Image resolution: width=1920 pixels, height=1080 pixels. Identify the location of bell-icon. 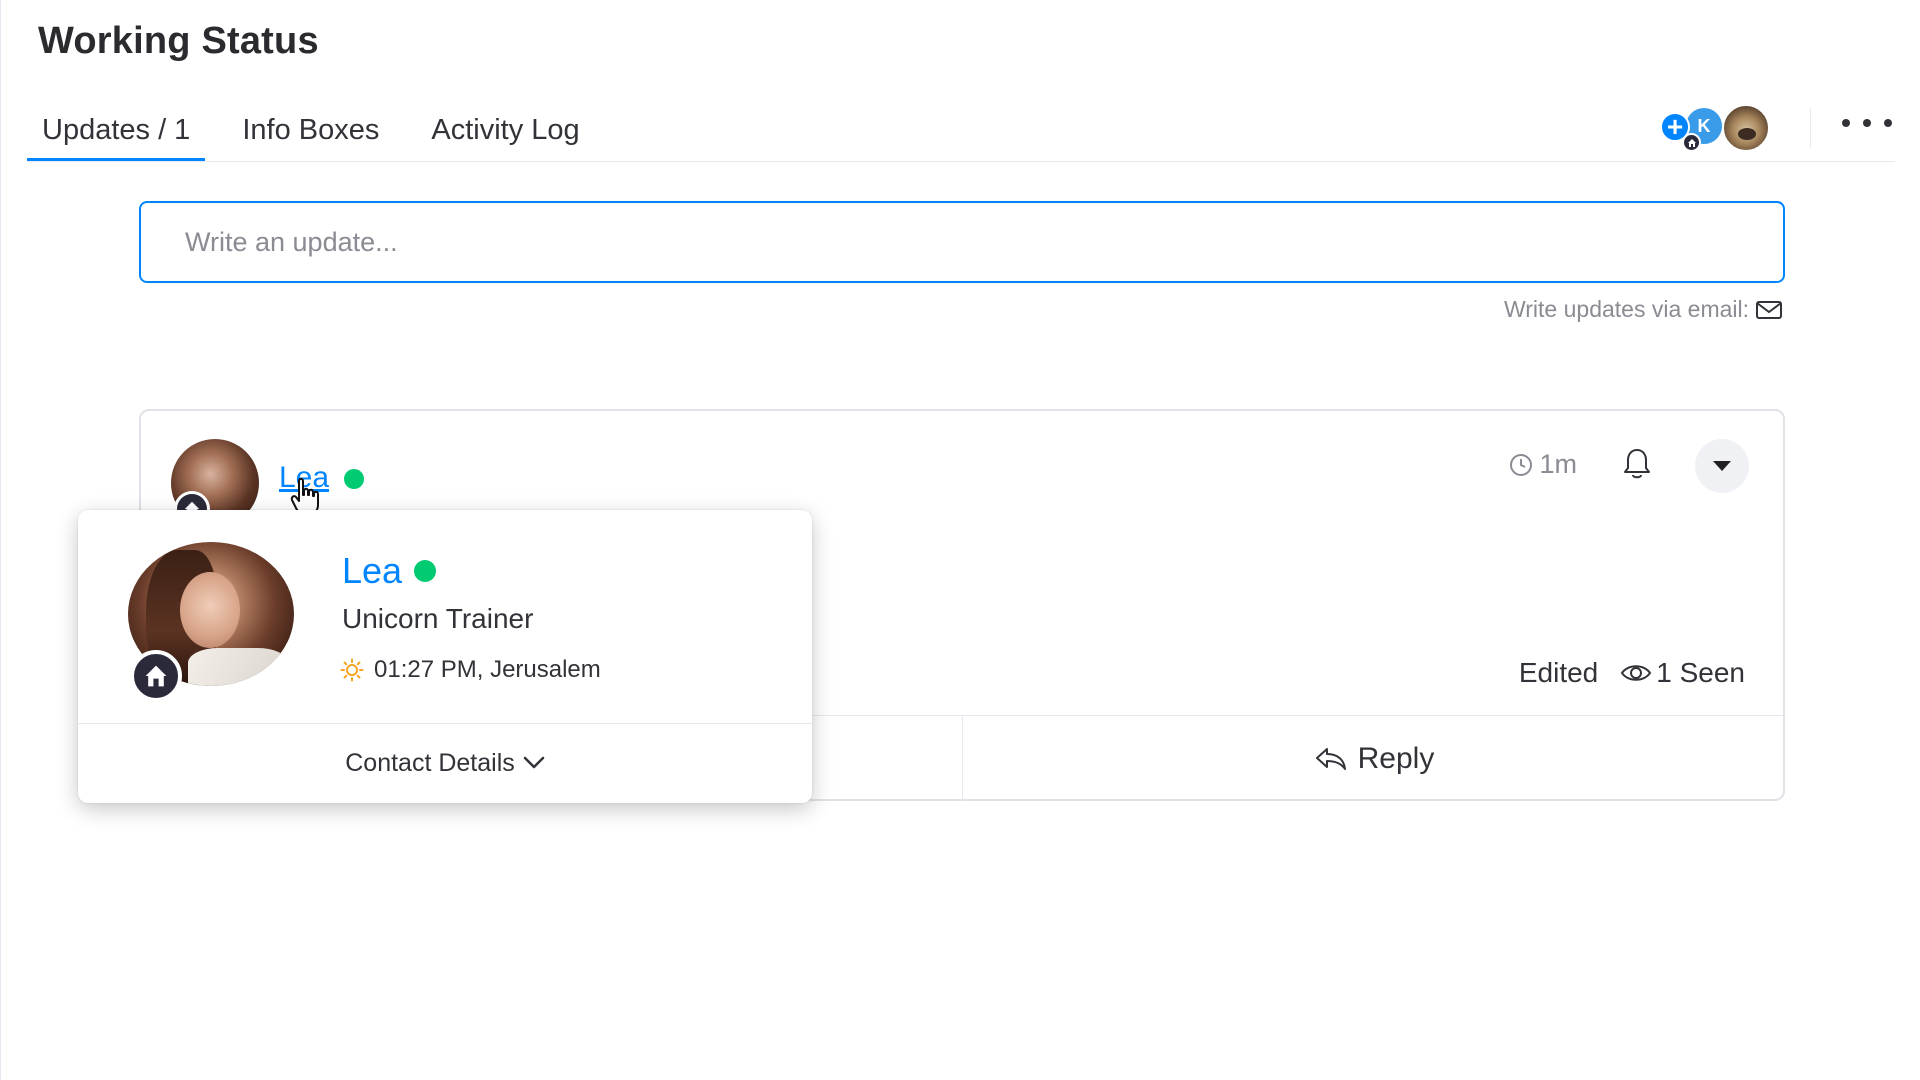
(1637, 464).